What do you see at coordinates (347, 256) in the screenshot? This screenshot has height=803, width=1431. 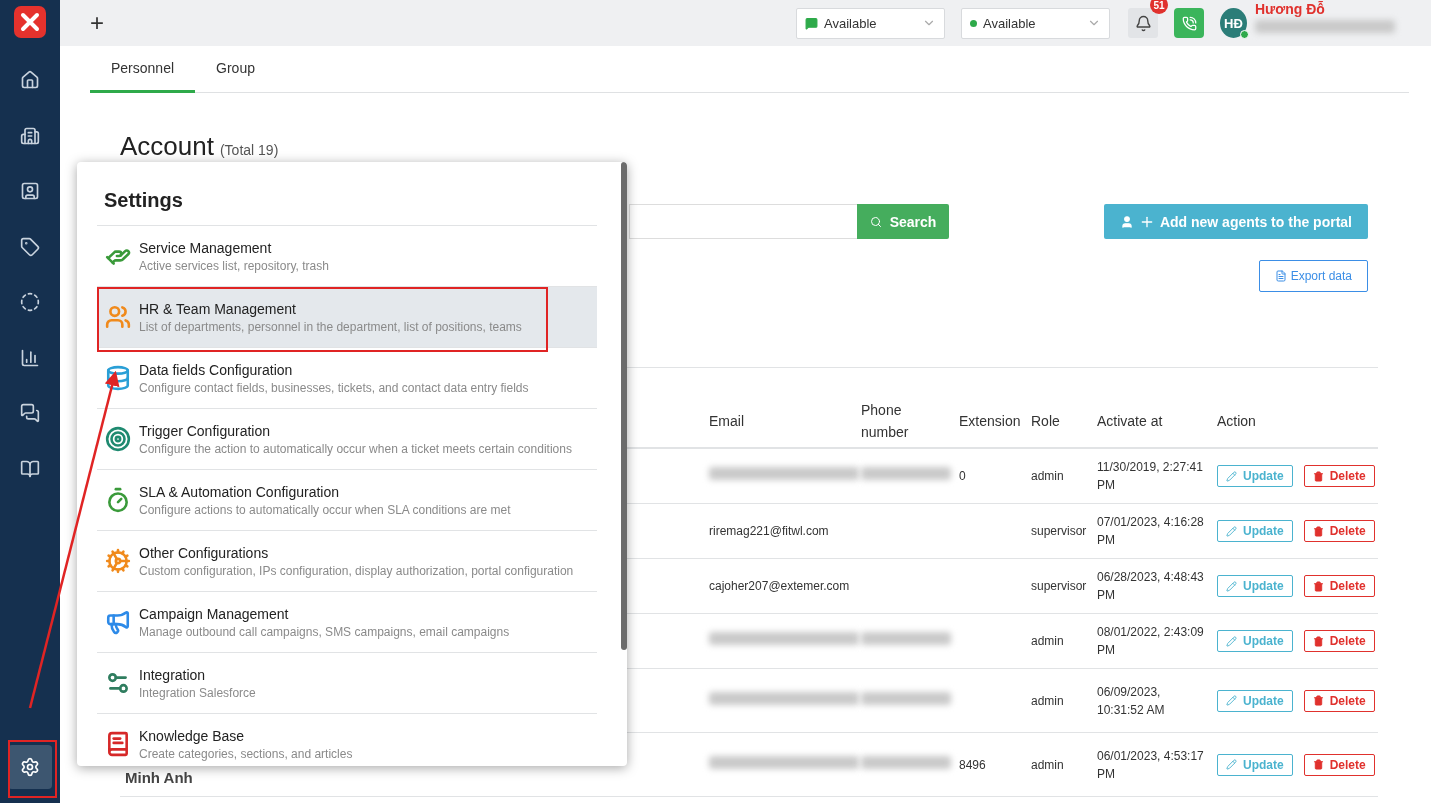 I see `menu-item: Service Management Active services list, repository, trash` at bounding box center [347, 256].